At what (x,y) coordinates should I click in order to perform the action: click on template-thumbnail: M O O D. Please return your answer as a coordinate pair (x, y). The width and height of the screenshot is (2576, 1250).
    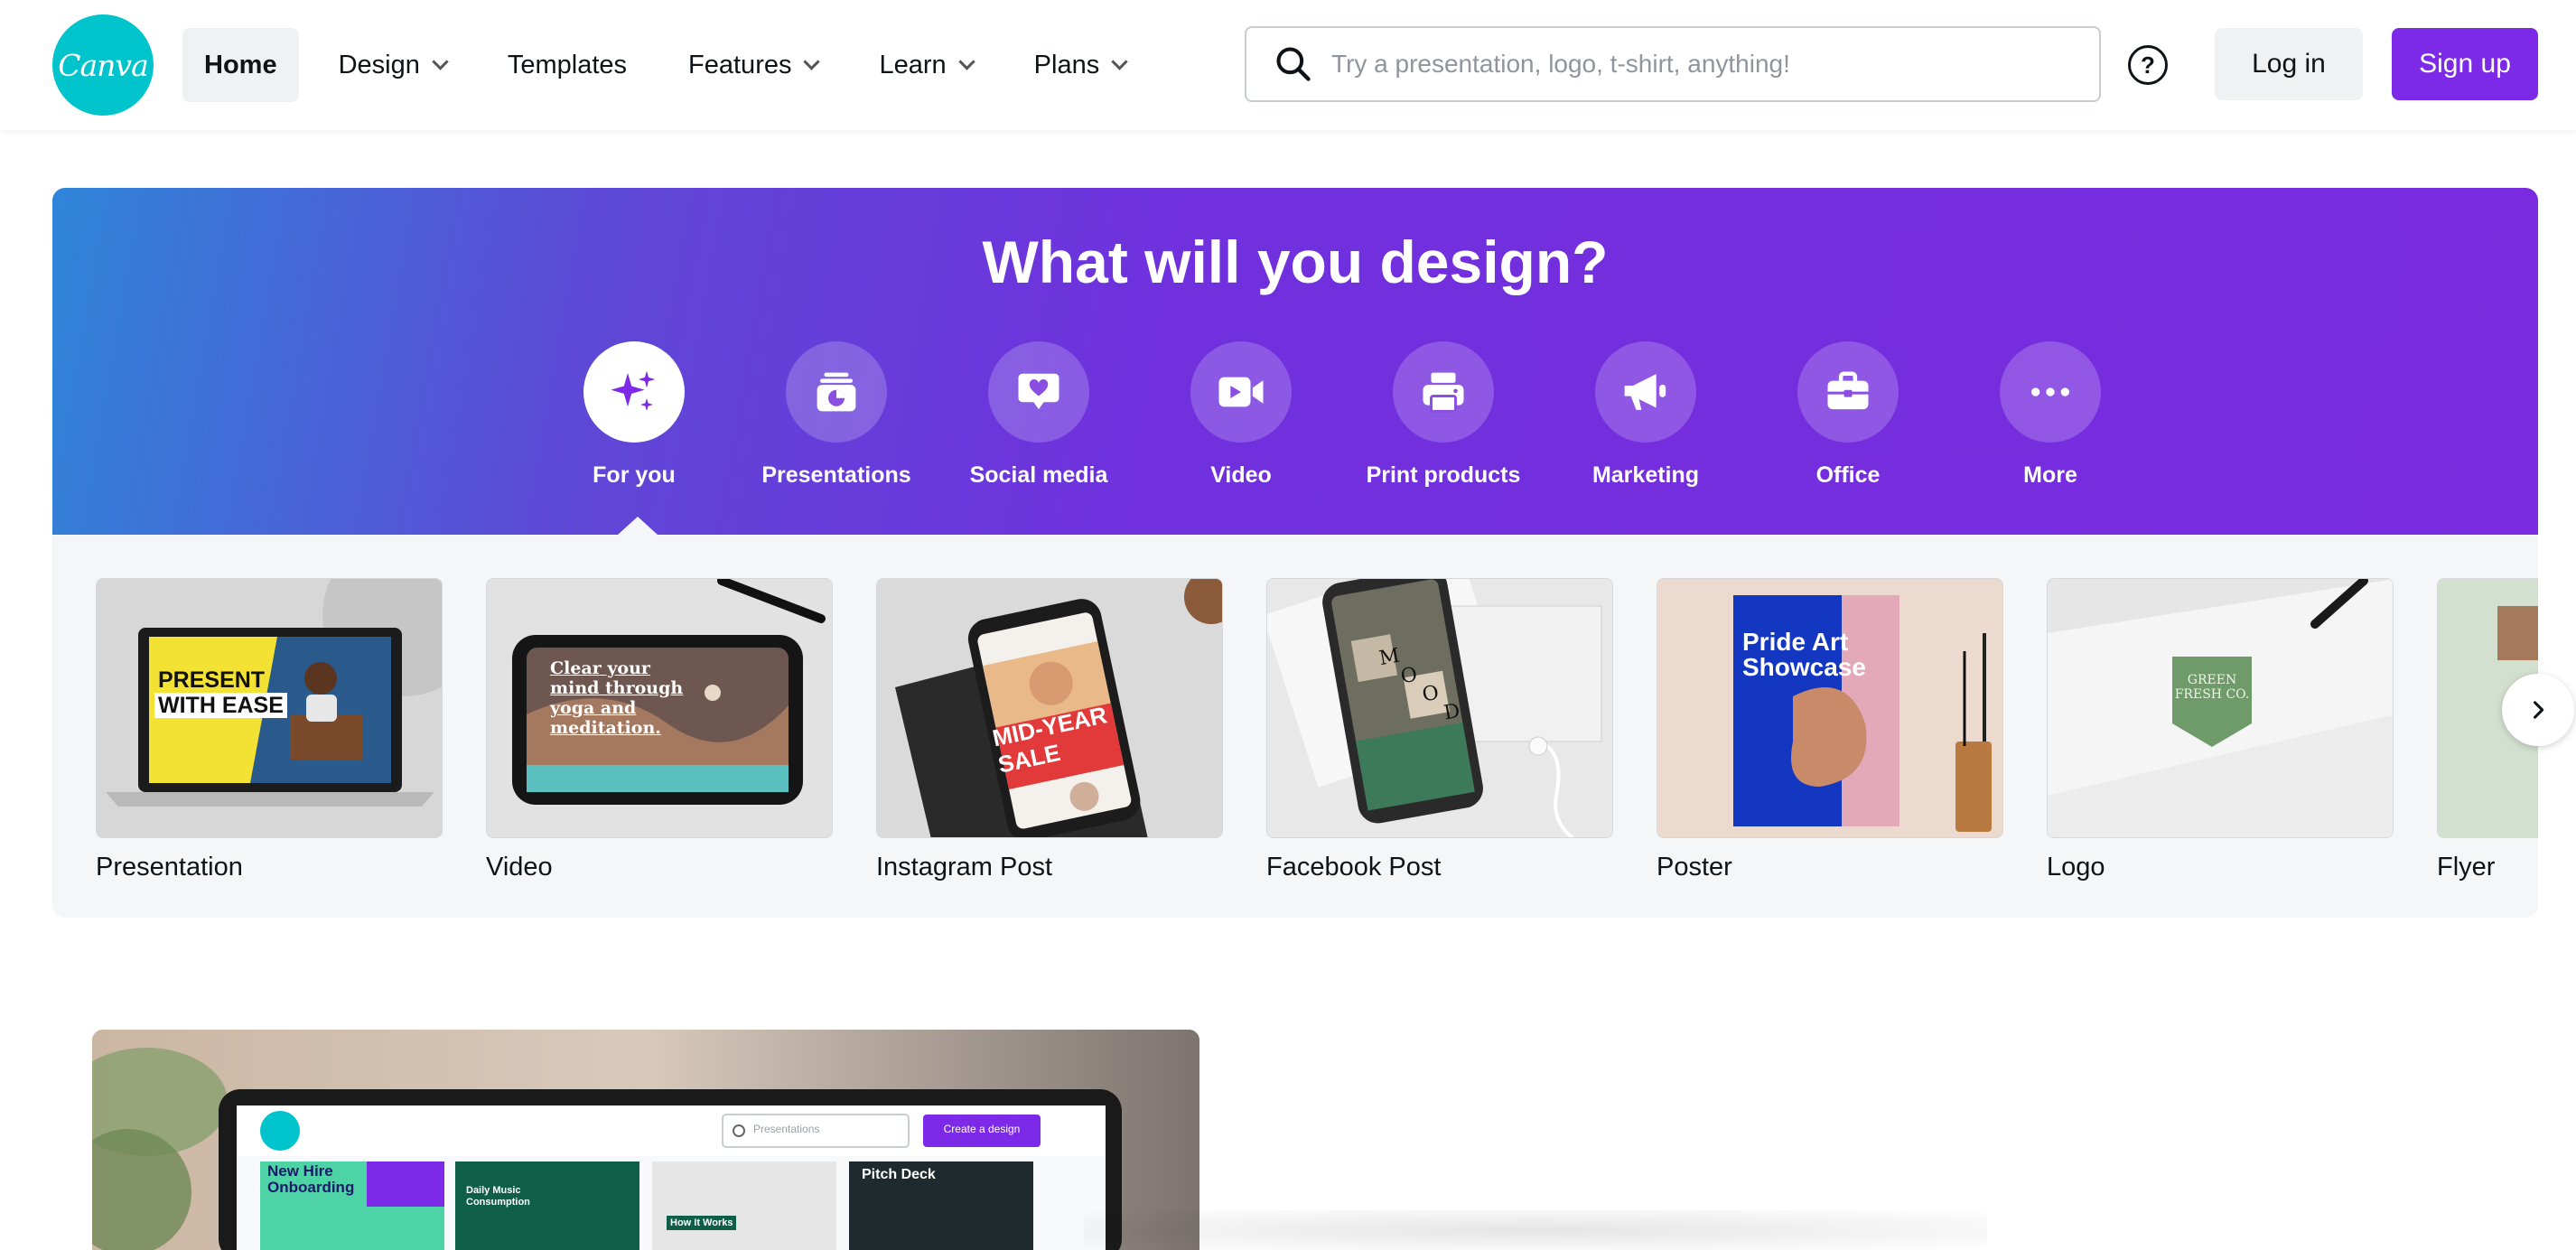
    Looking at the image, I should click on (1439, 708).